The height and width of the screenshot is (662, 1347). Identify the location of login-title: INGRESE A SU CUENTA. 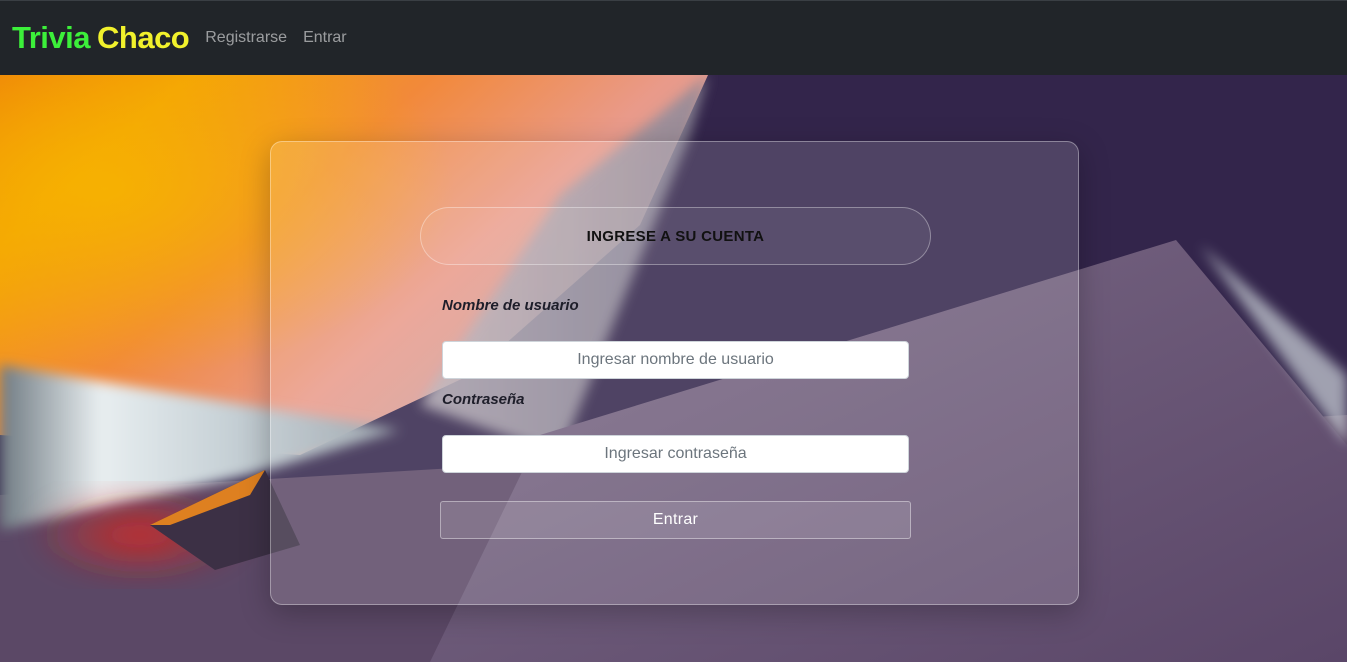
(675, 236).